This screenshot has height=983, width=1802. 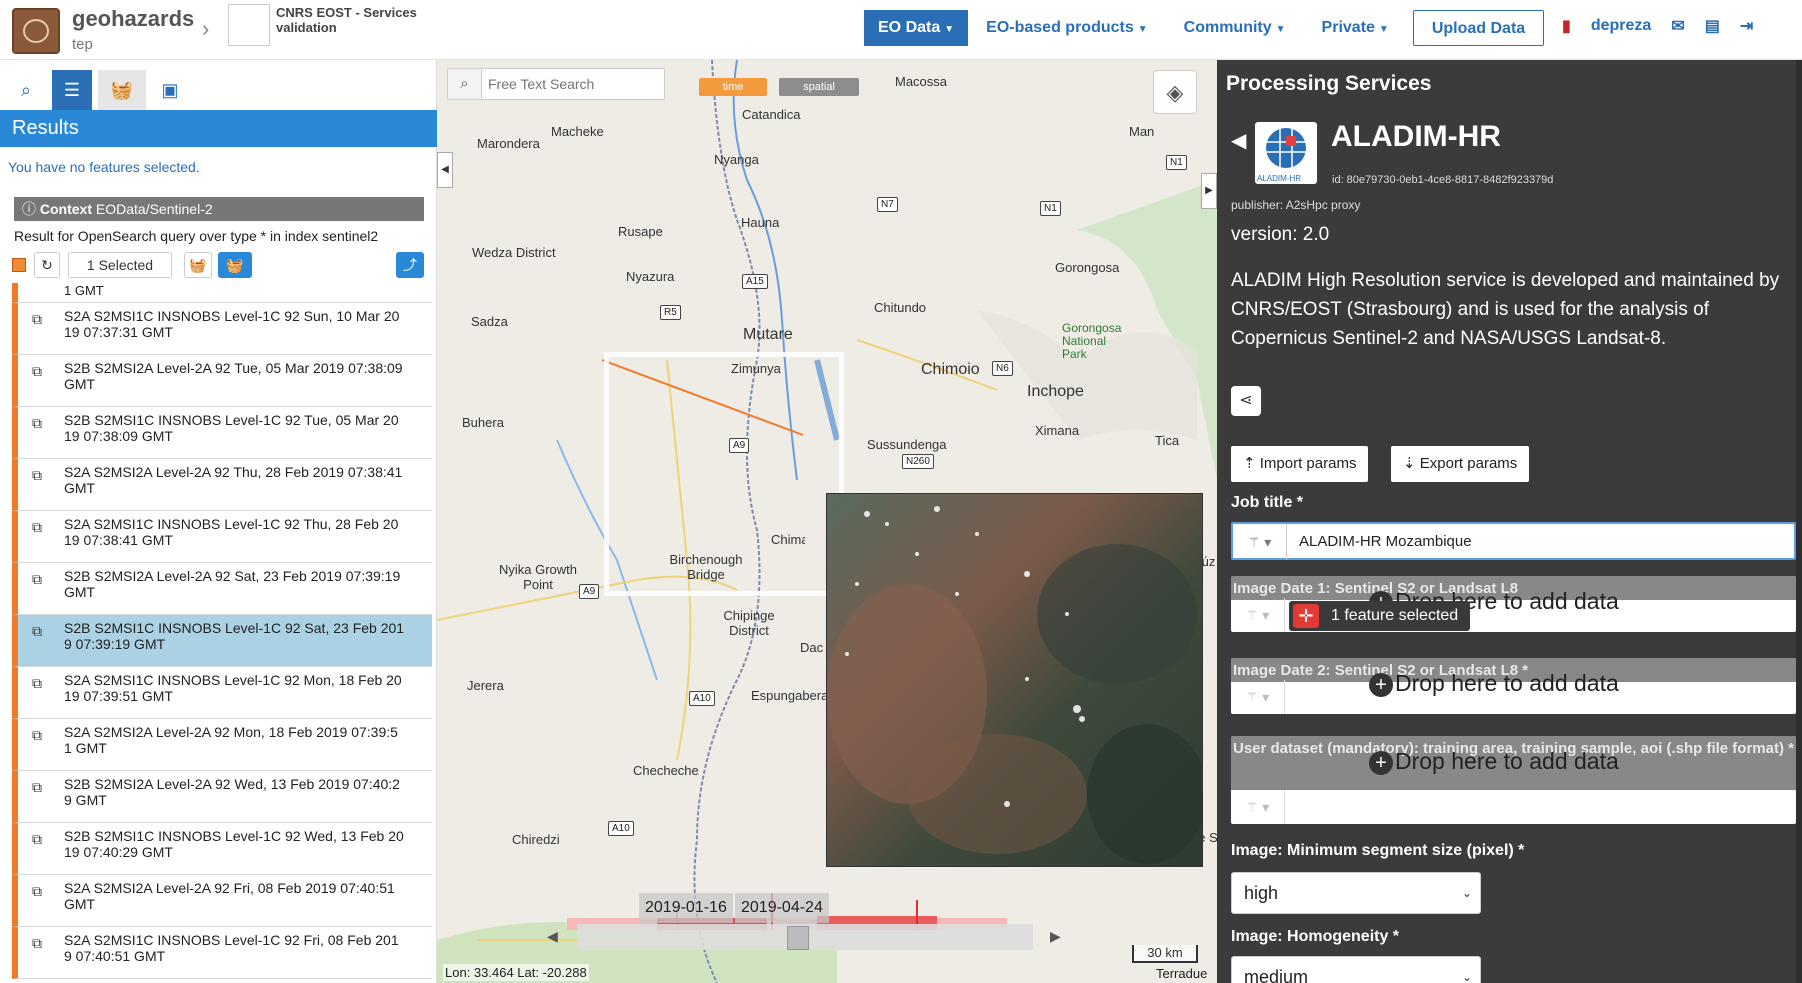 What do you see at coordinates (445, 170) in the screenshot?
I see `collapse-left-icon: ◀` at bounding box center [445, 170].